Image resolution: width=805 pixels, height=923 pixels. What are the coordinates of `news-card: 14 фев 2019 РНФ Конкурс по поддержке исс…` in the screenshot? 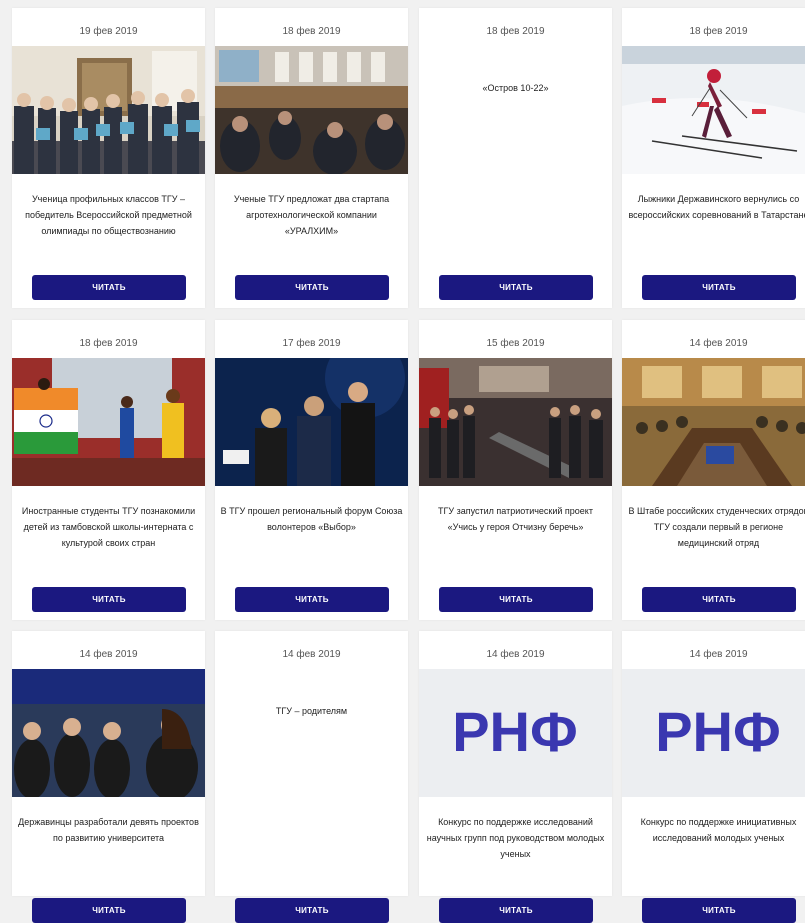 It's located at (515, 777).